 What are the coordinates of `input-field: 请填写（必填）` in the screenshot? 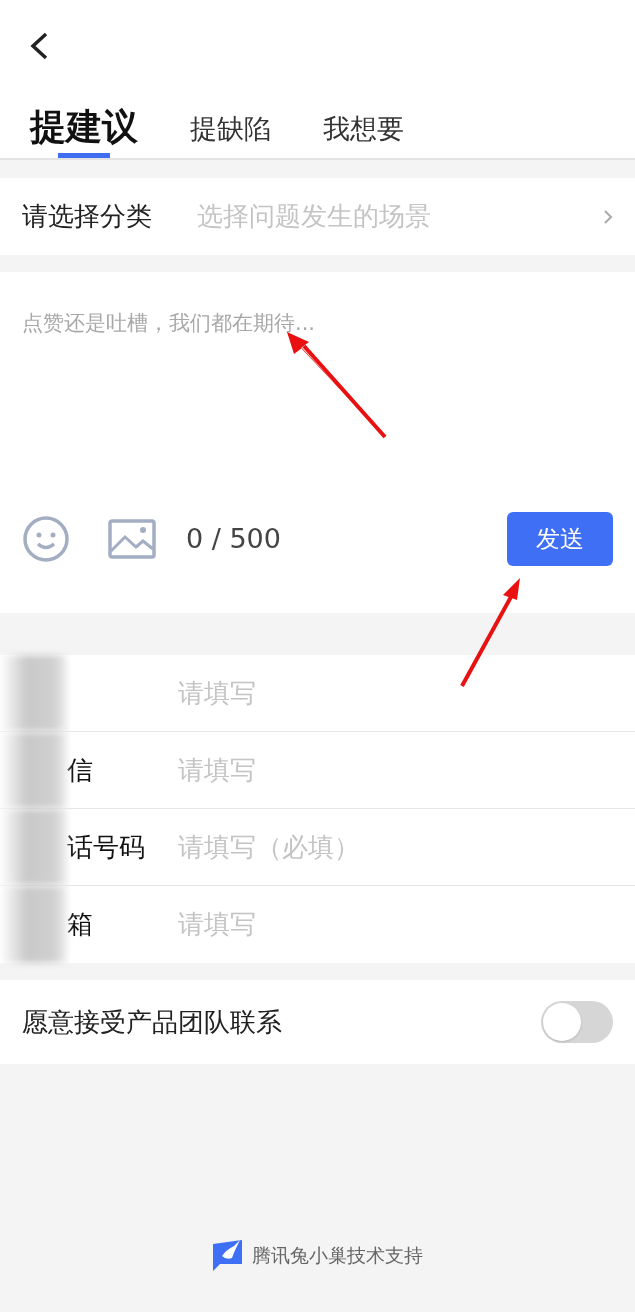 It's located at (406, 847).